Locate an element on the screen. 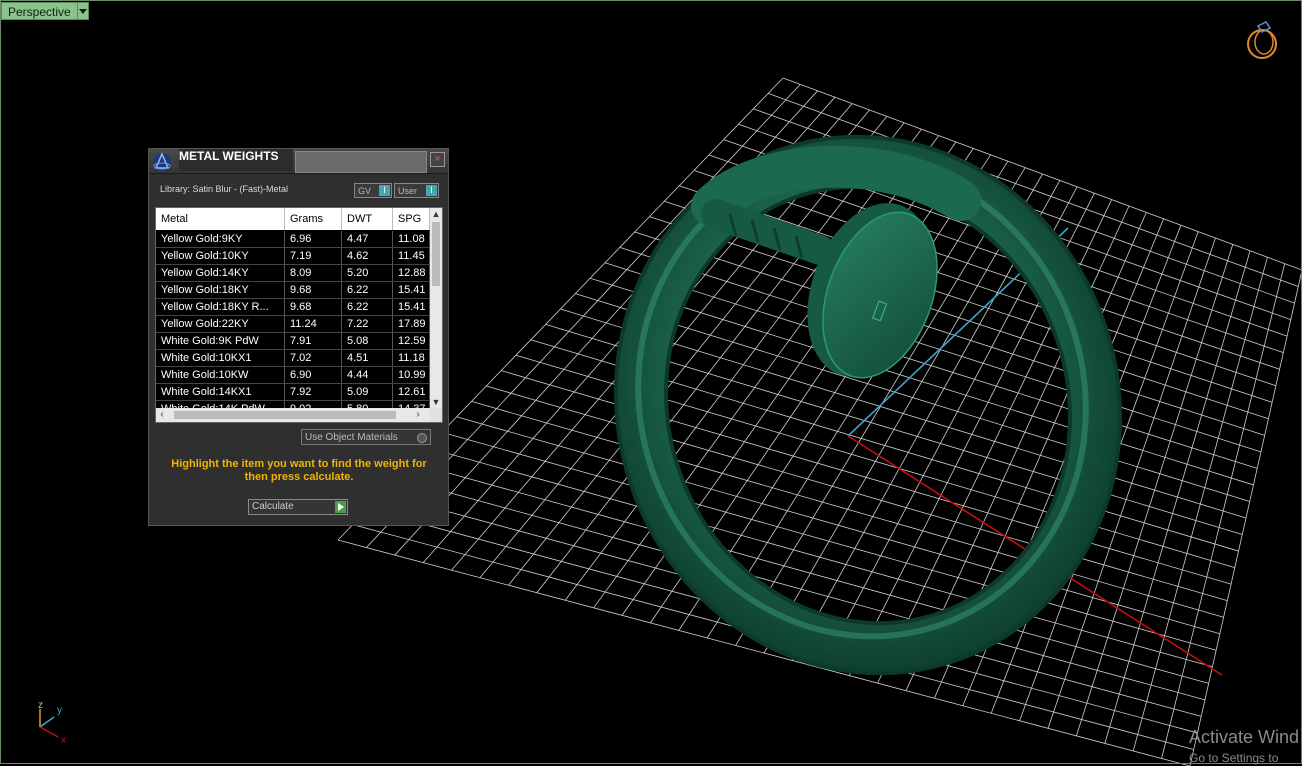 The height and width of the screenshot is (766, 1302). cell-grams: 7.92 is located at coordinates (313, 392).